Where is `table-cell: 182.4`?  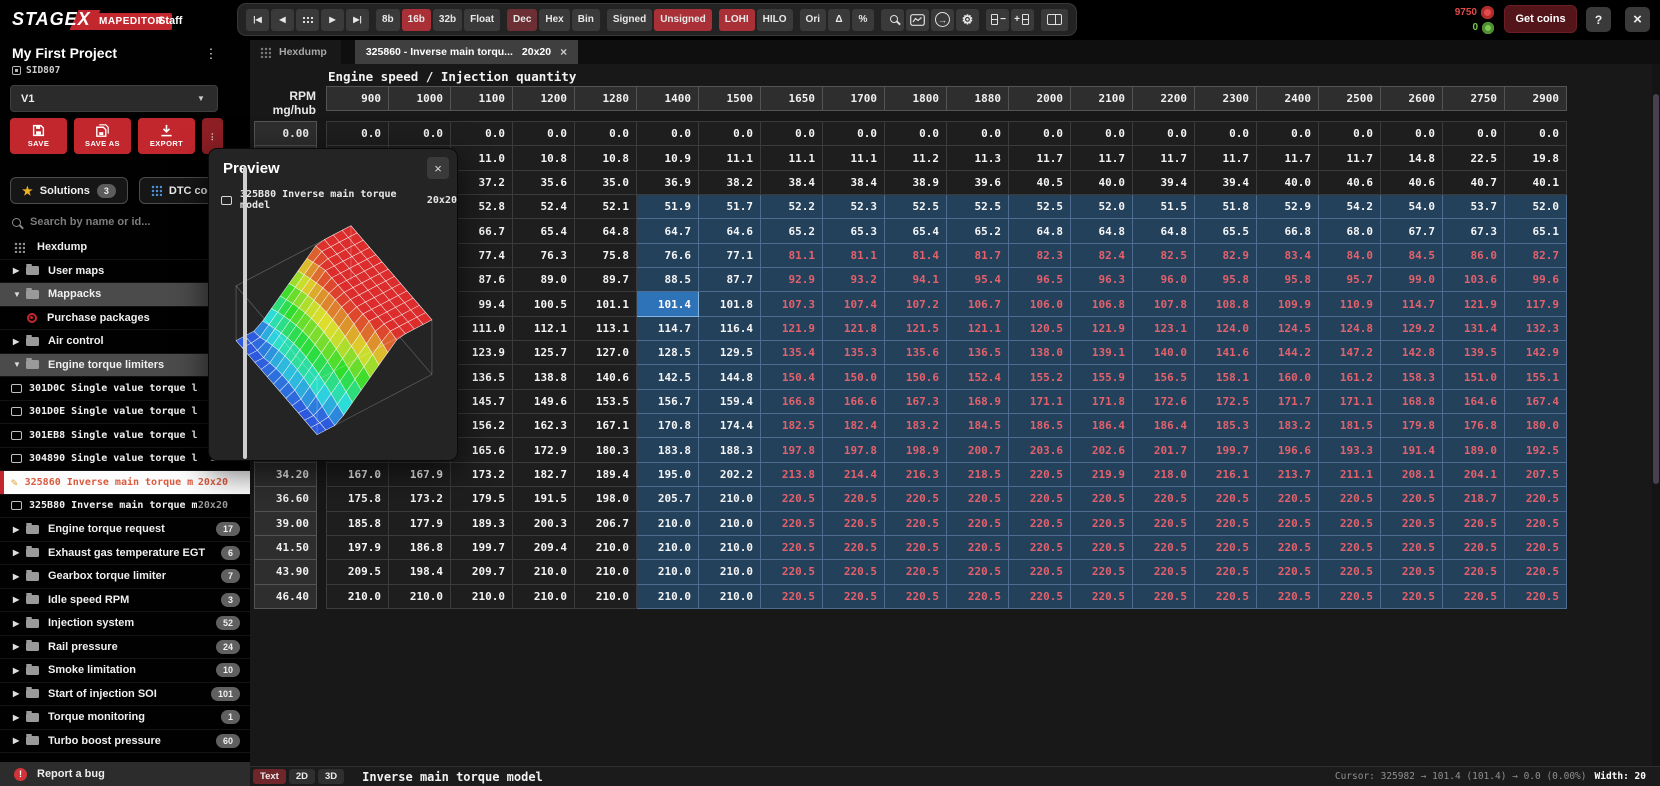
table-cell: 182.4 is located at coordinates (854, 426).